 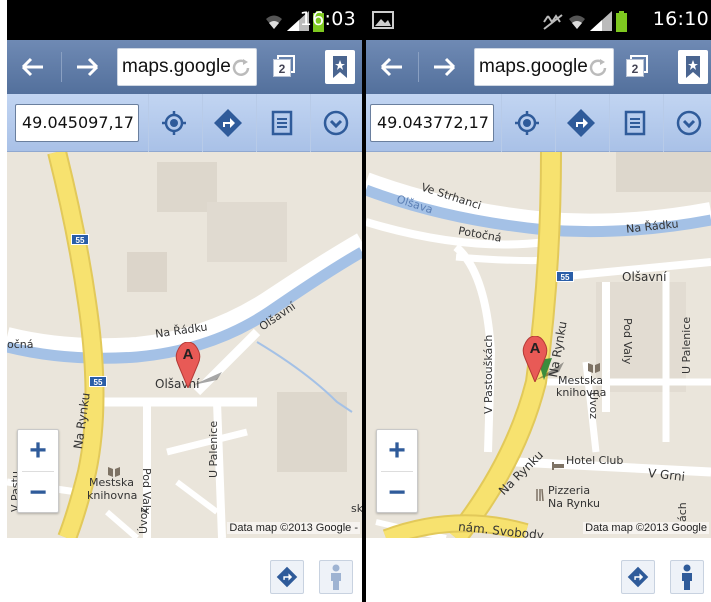 I want to click on map-copyright: Data map ©2013 Google, so click(x=646, y=528).